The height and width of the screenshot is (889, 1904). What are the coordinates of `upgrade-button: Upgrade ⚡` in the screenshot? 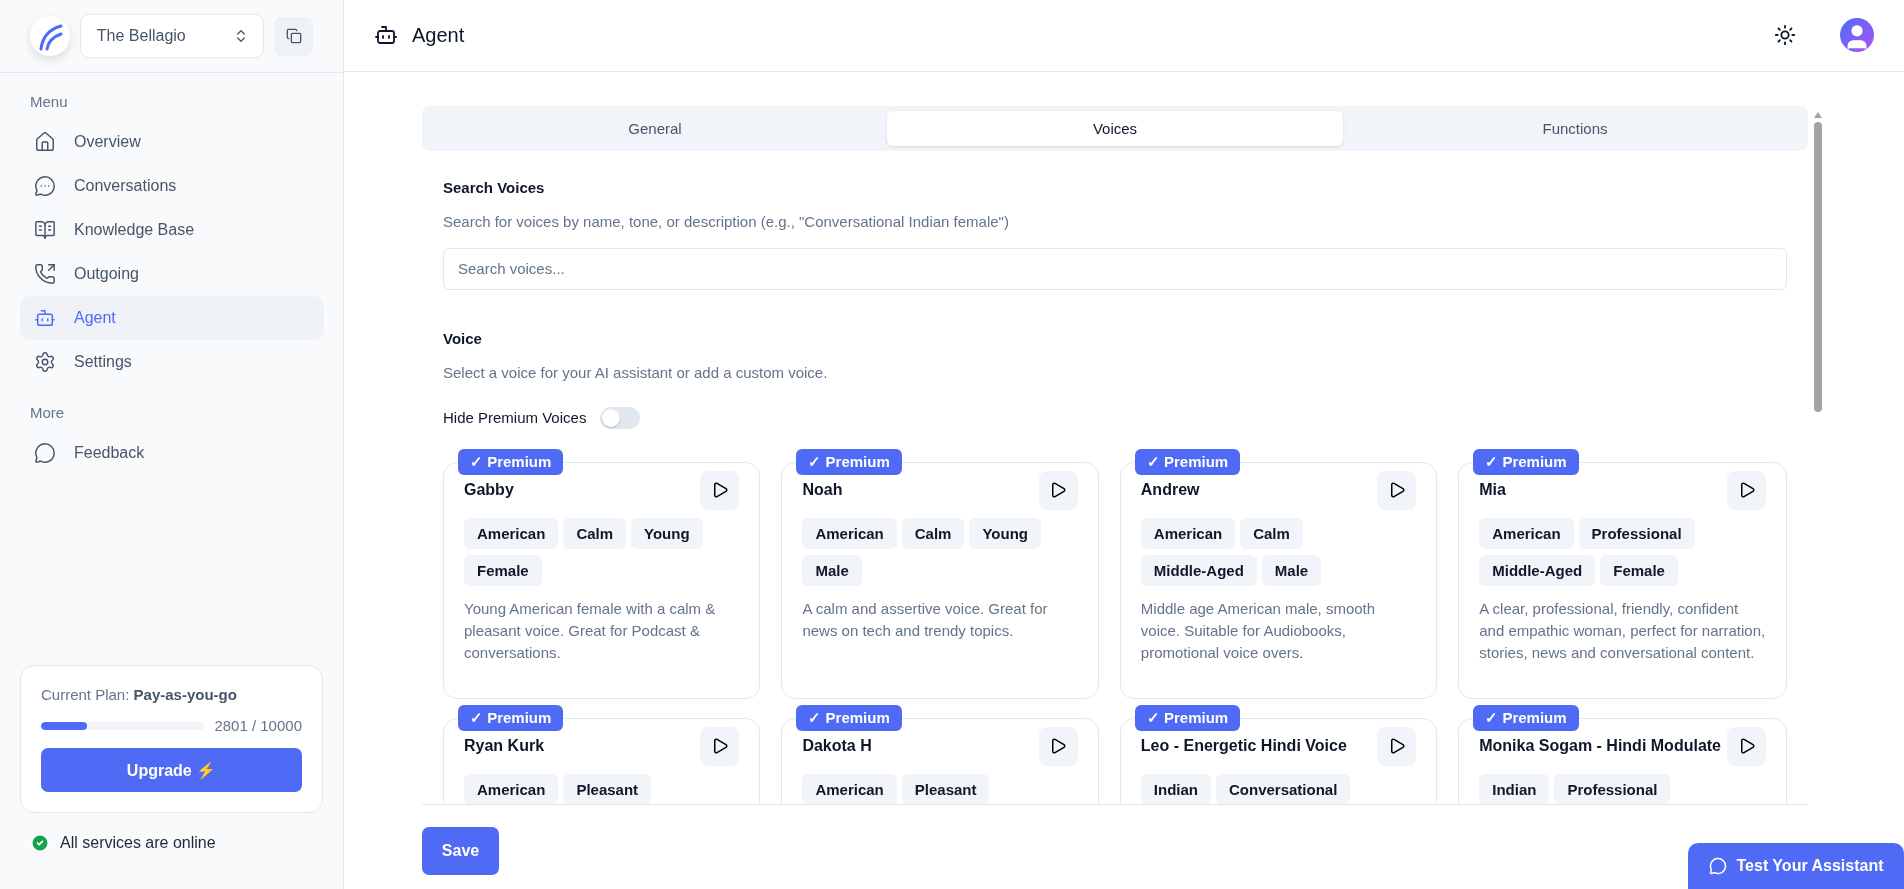 It's located at (171, 770).